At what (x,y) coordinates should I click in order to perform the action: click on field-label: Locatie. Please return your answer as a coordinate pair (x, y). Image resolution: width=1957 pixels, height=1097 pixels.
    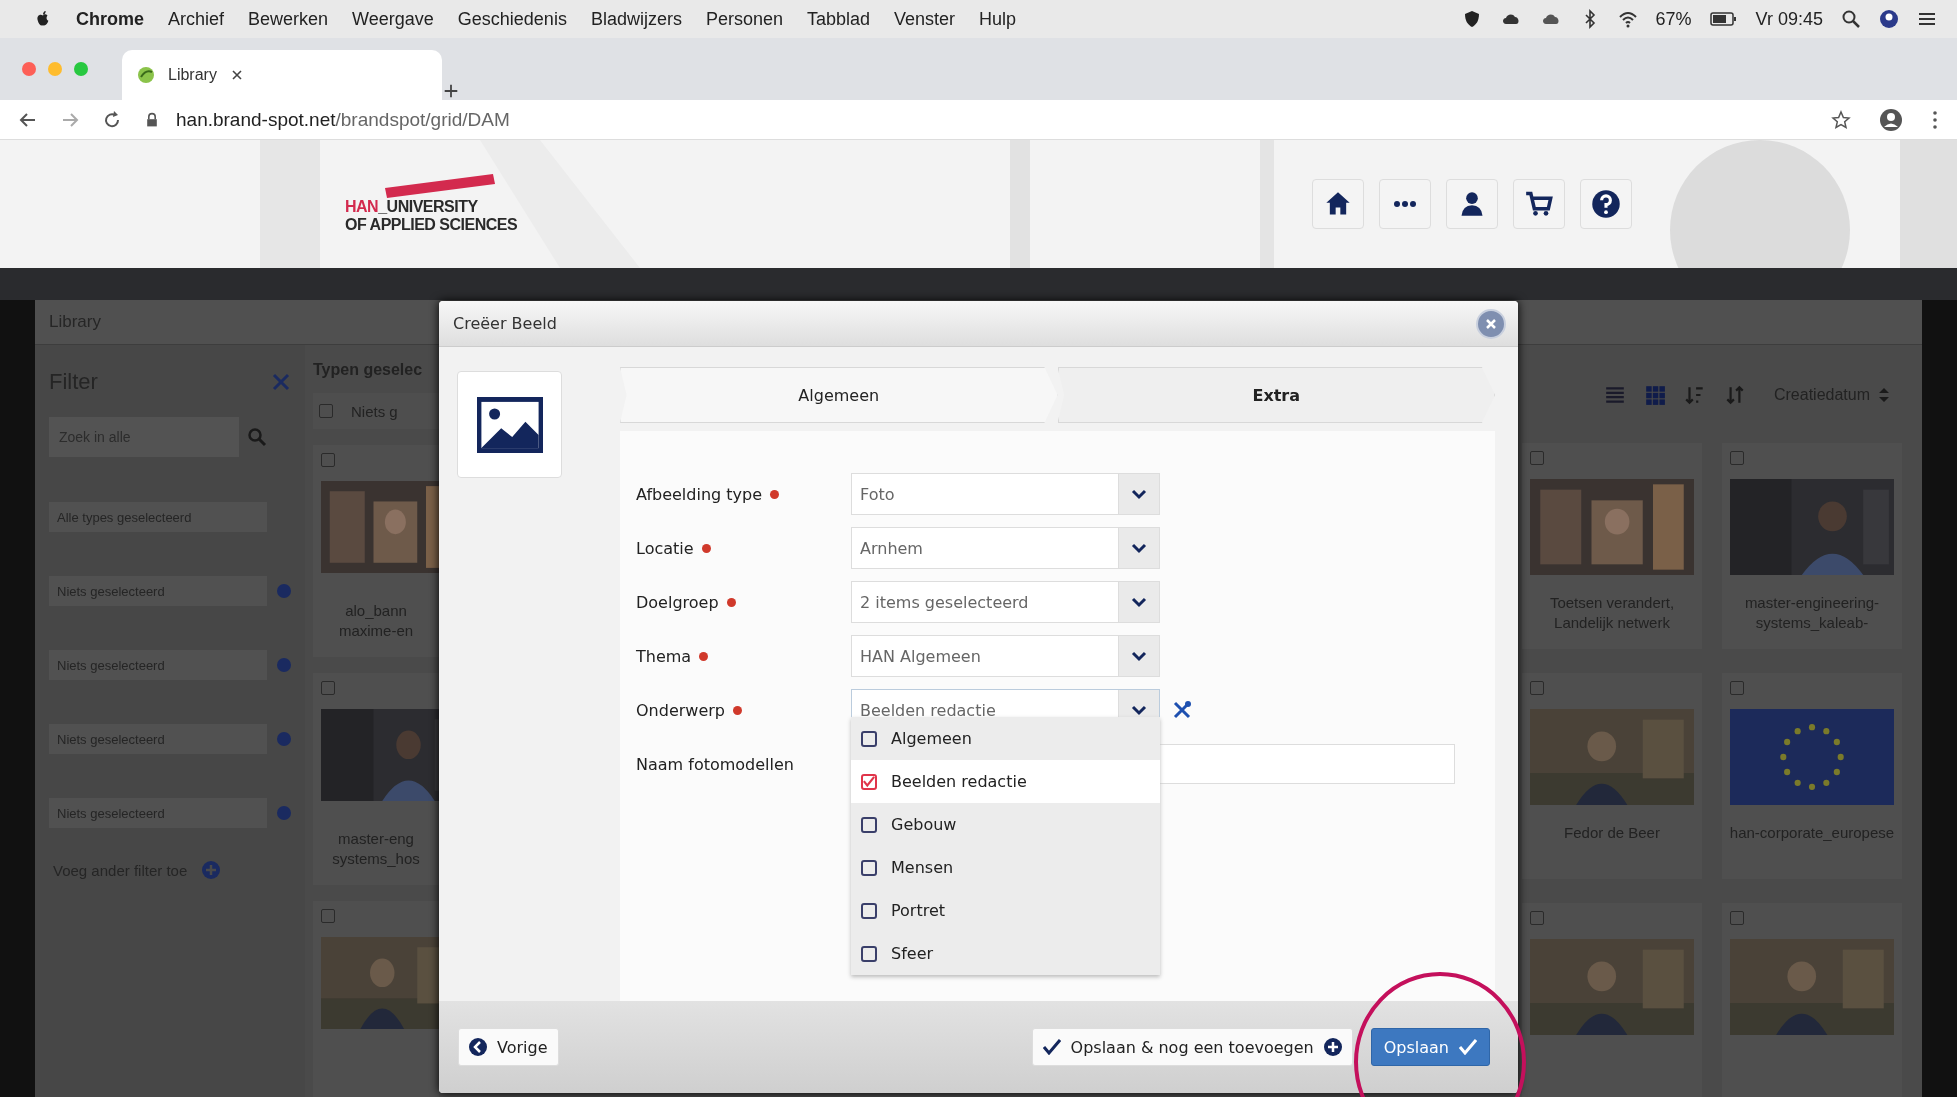
    Looking at the image, I should click on (665, 548).